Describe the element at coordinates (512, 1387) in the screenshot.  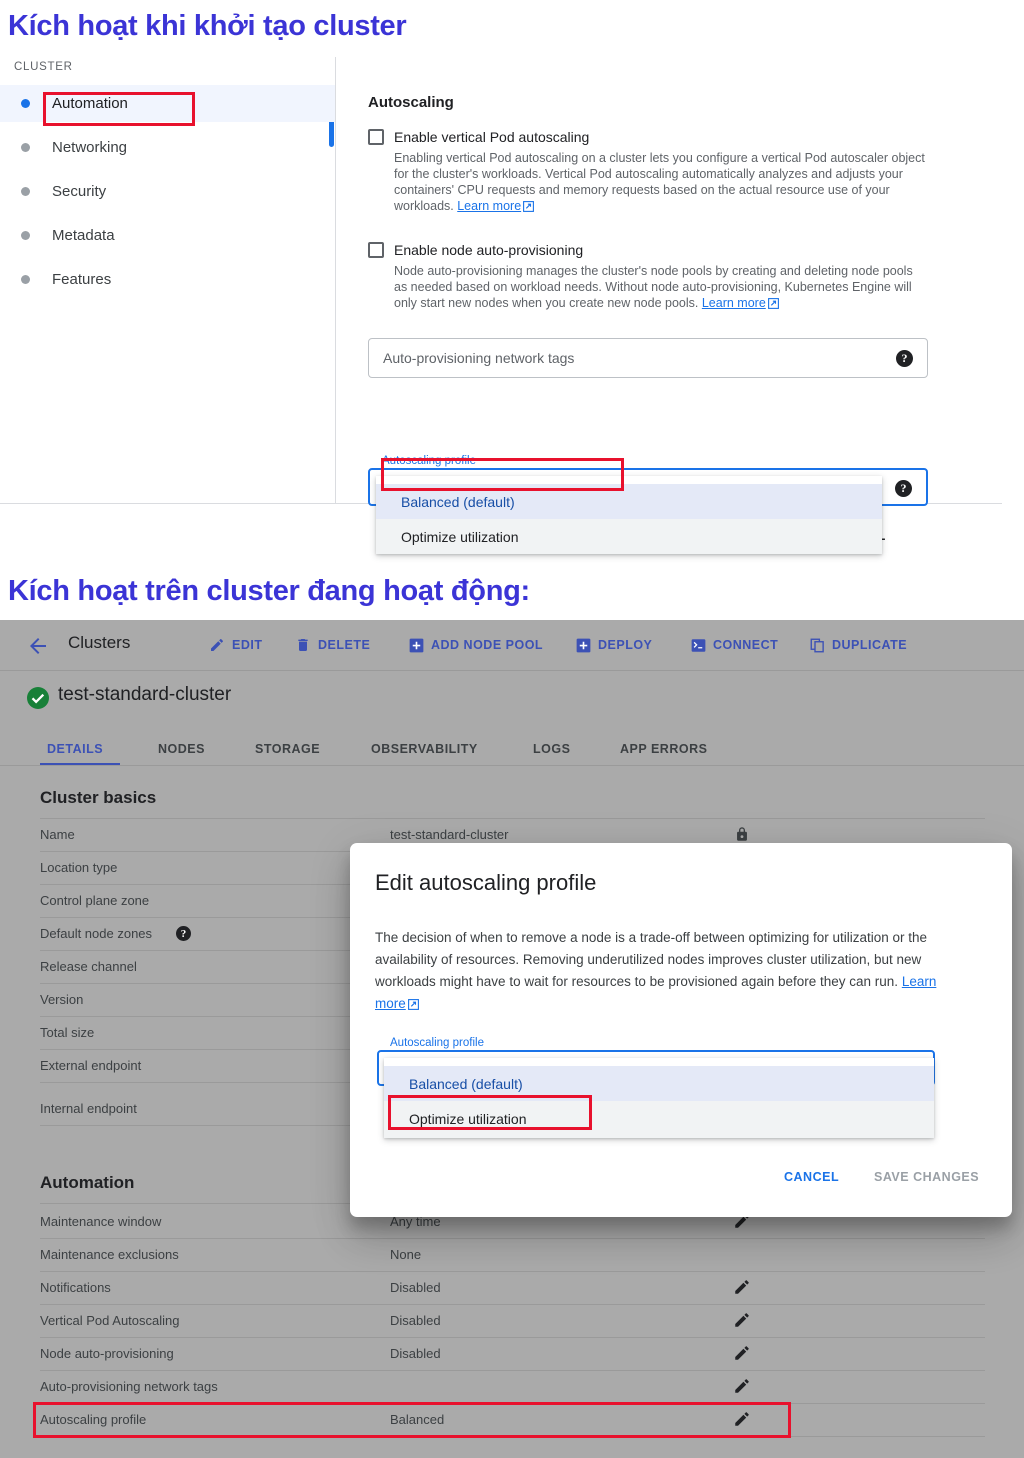
I see `table-row: Auto-provisioning network tags` at that location.